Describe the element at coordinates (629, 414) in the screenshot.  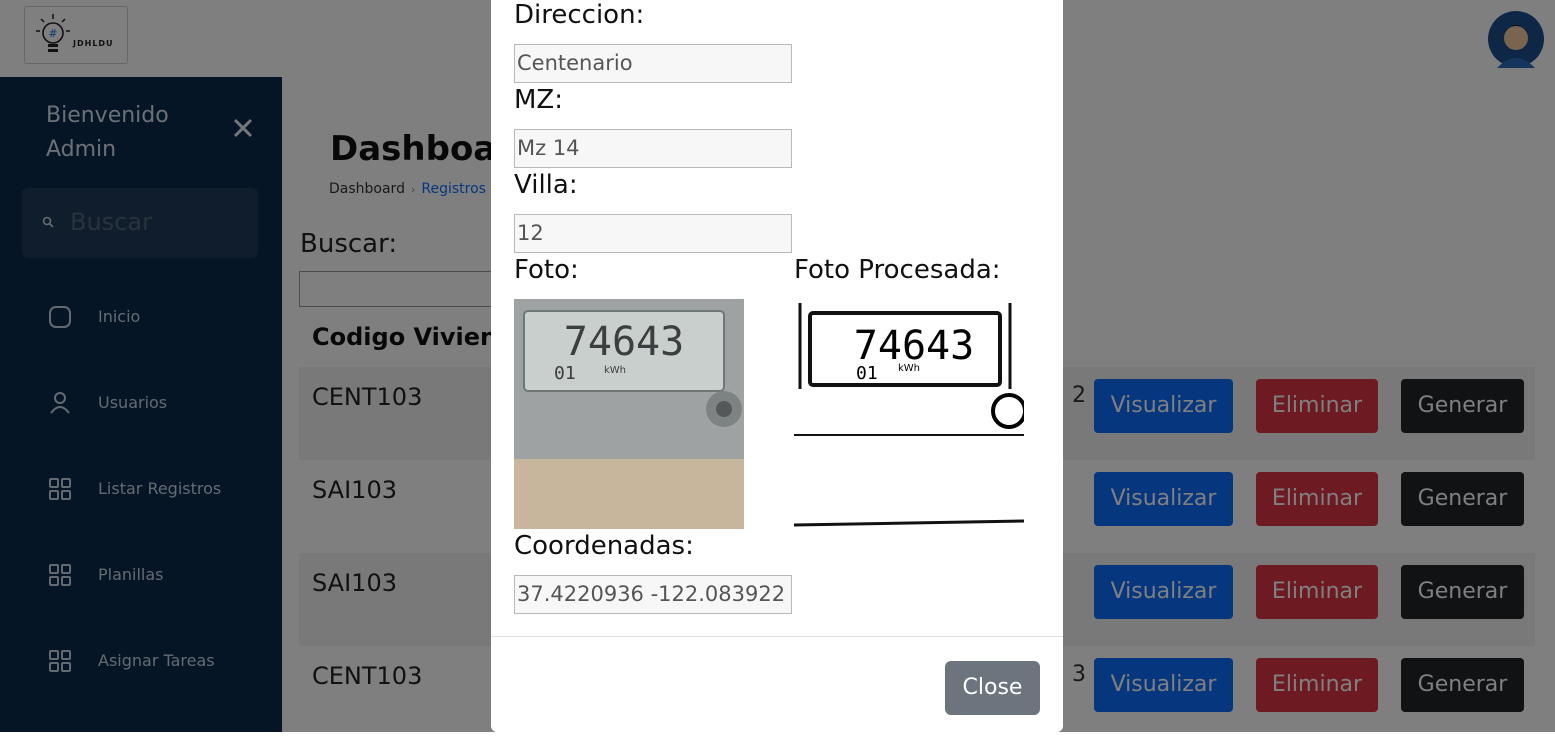
I see `meter-photo: 74643 01 kWh` at that location.